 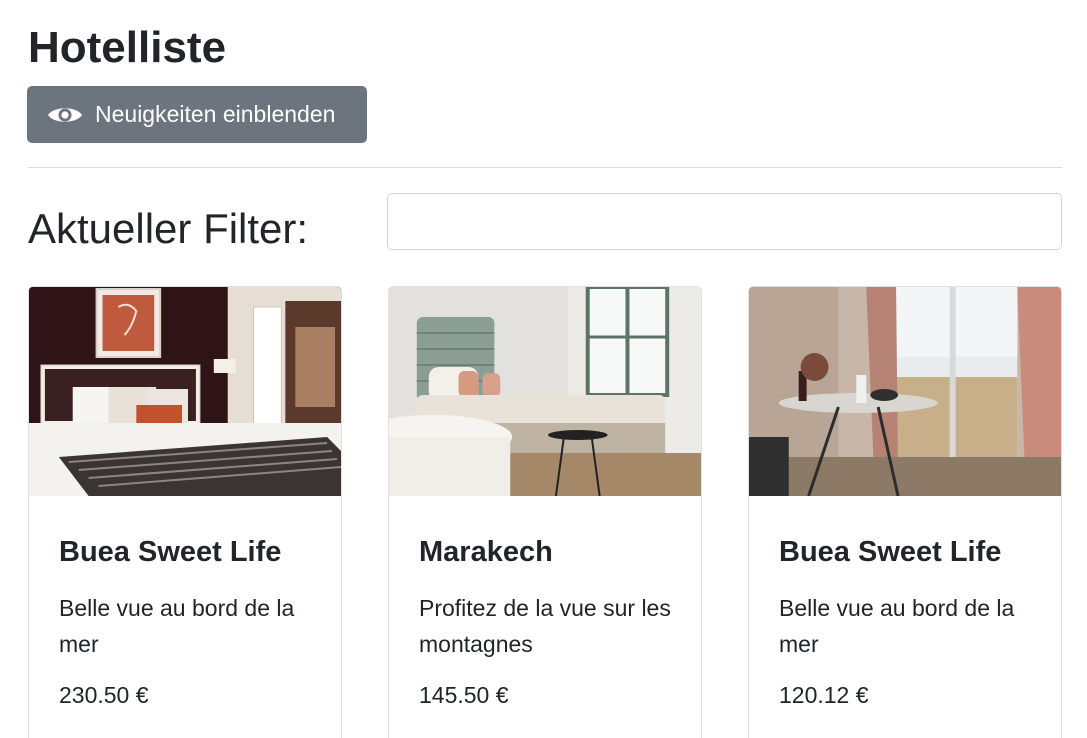 What do you see at coordinates (168, 228) in the screenshot?
I see `filter-label: Aktueller Filter:` at bounding box center [168, 228].